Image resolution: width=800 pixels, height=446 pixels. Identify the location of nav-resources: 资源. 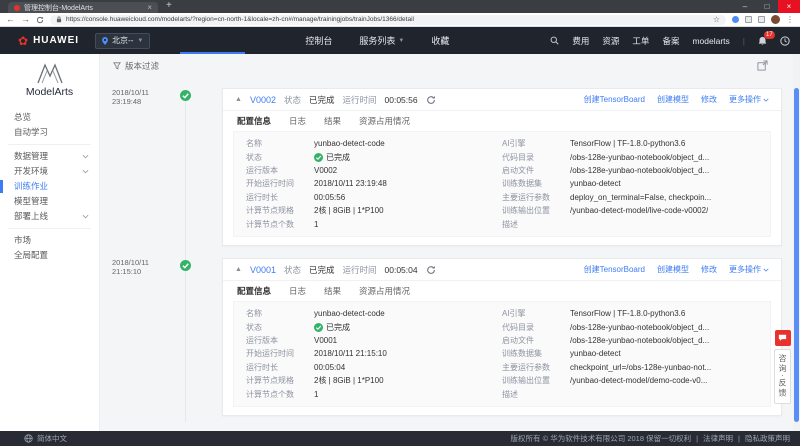
(610, 41).